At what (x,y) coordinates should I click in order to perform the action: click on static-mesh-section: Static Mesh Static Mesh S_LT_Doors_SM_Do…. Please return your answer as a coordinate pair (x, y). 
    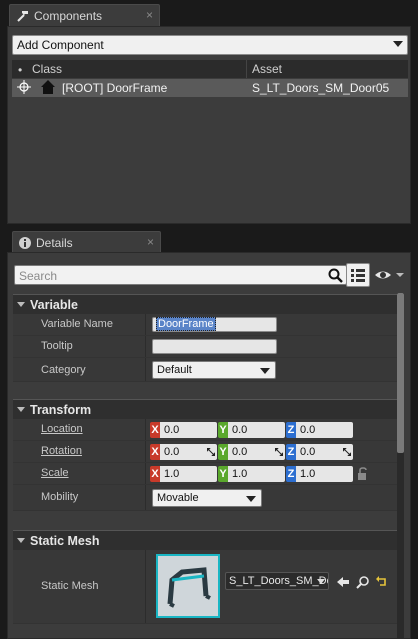
    Looking at the image, I should click on (205, 577).